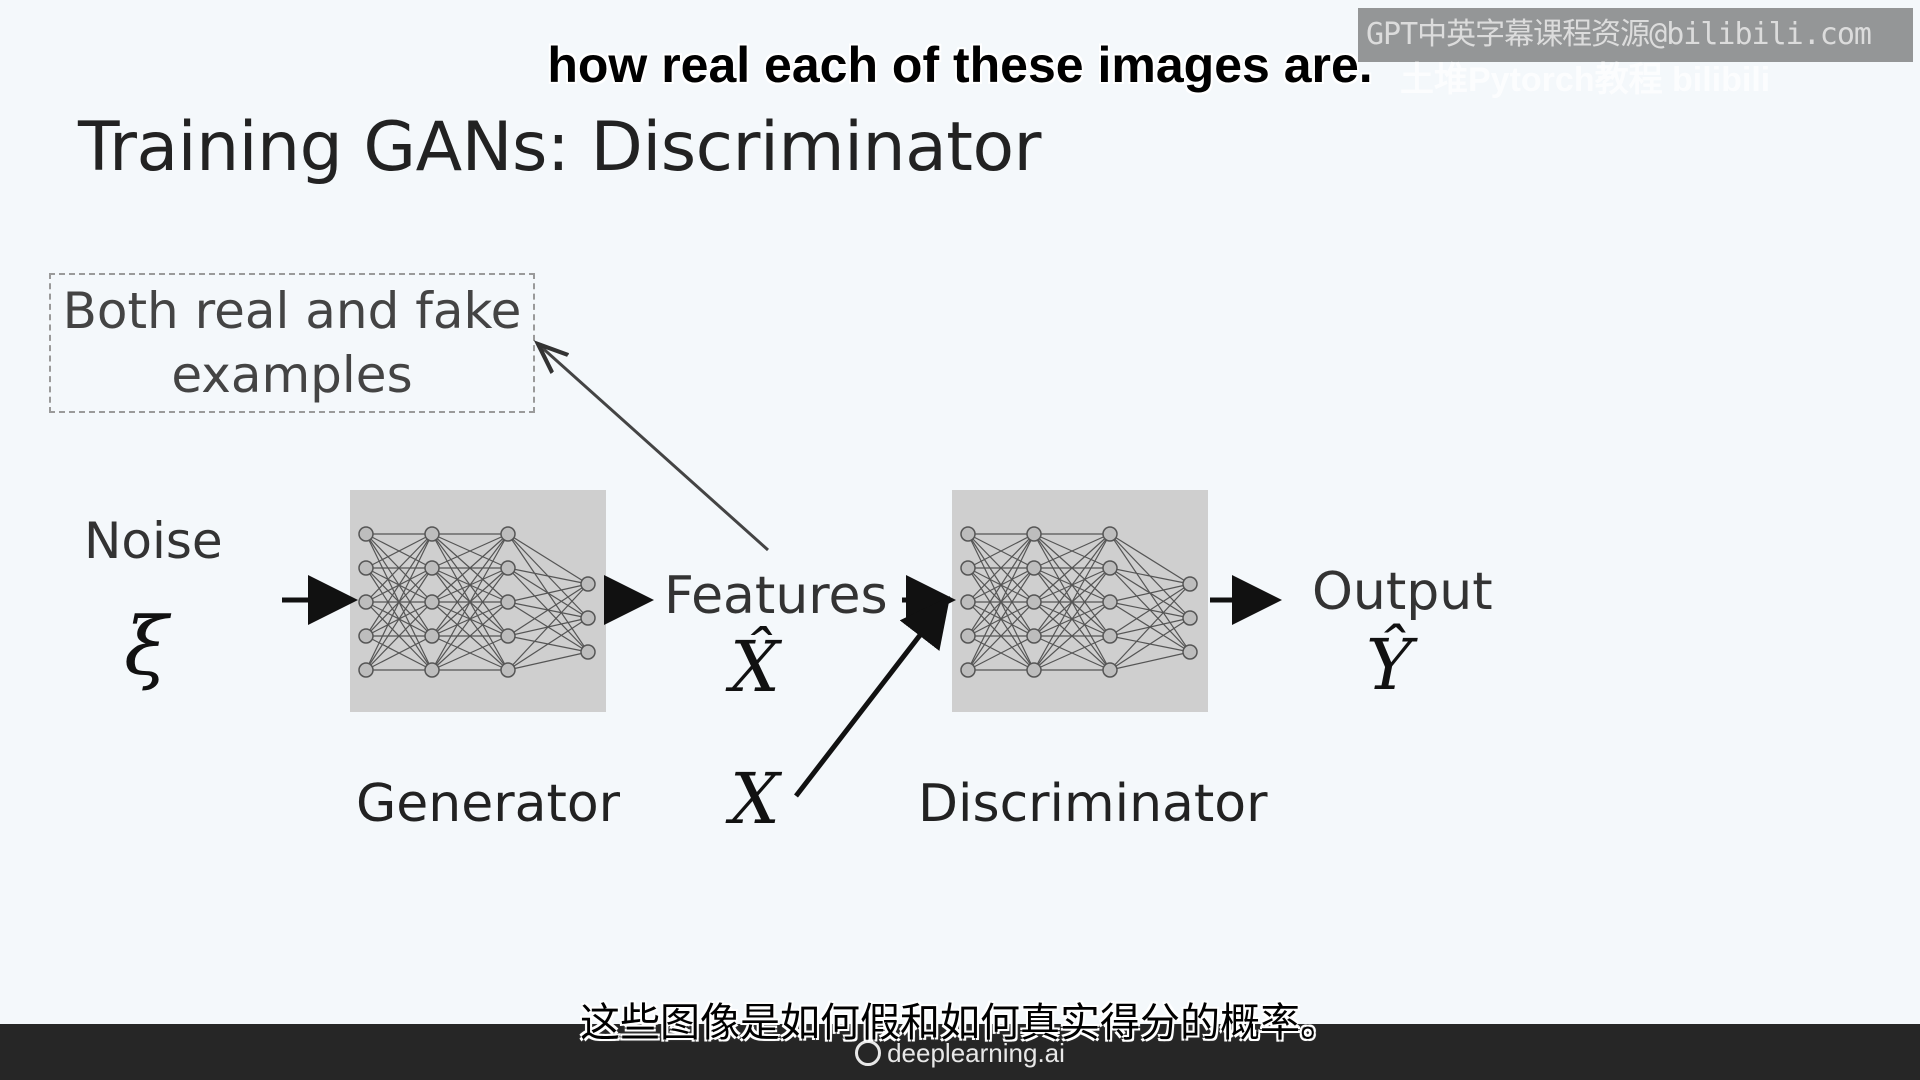 This screenshot has width=1920, height=1080. Describe the element at coordinates (872, 697) in the screenshot. I see `real-to-discriminator-arrow` at that location.